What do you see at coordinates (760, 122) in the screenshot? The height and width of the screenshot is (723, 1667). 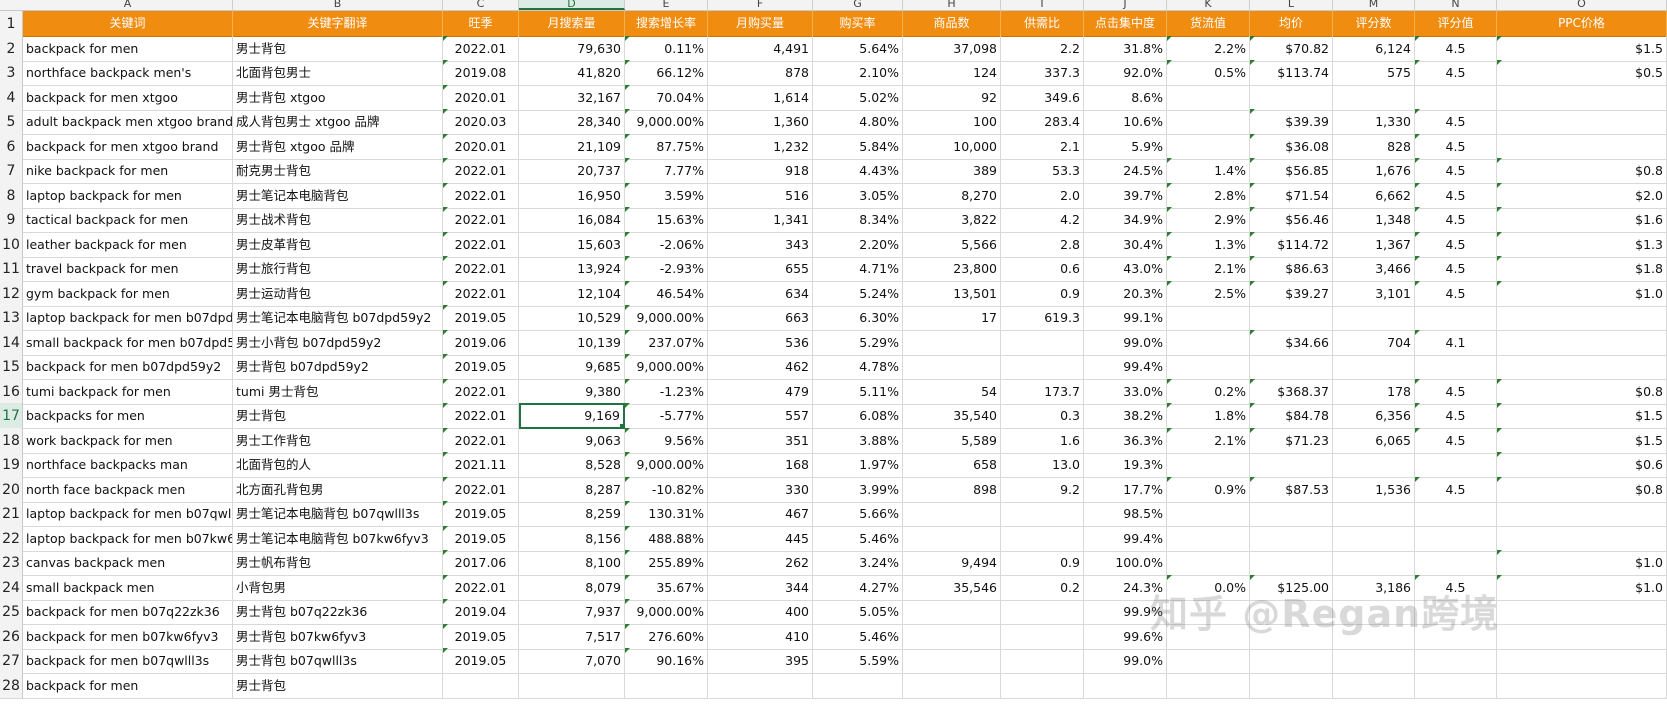 I see `cell-f: 1,360` at bounding box center [760, 122].